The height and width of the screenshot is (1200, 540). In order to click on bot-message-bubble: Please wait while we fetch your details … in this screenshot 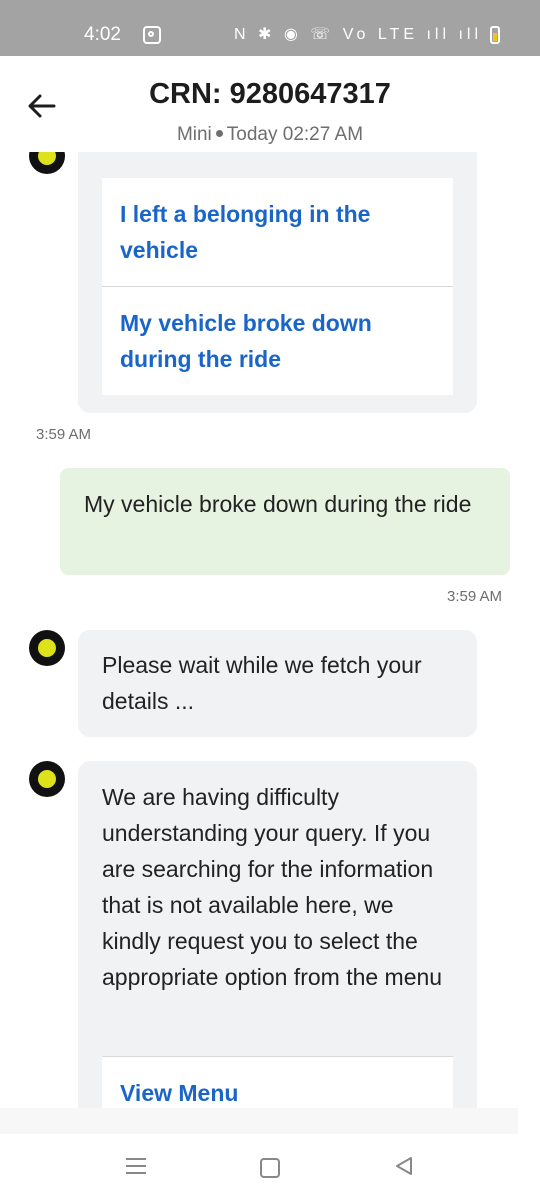, I will do `click(277, 683)`.